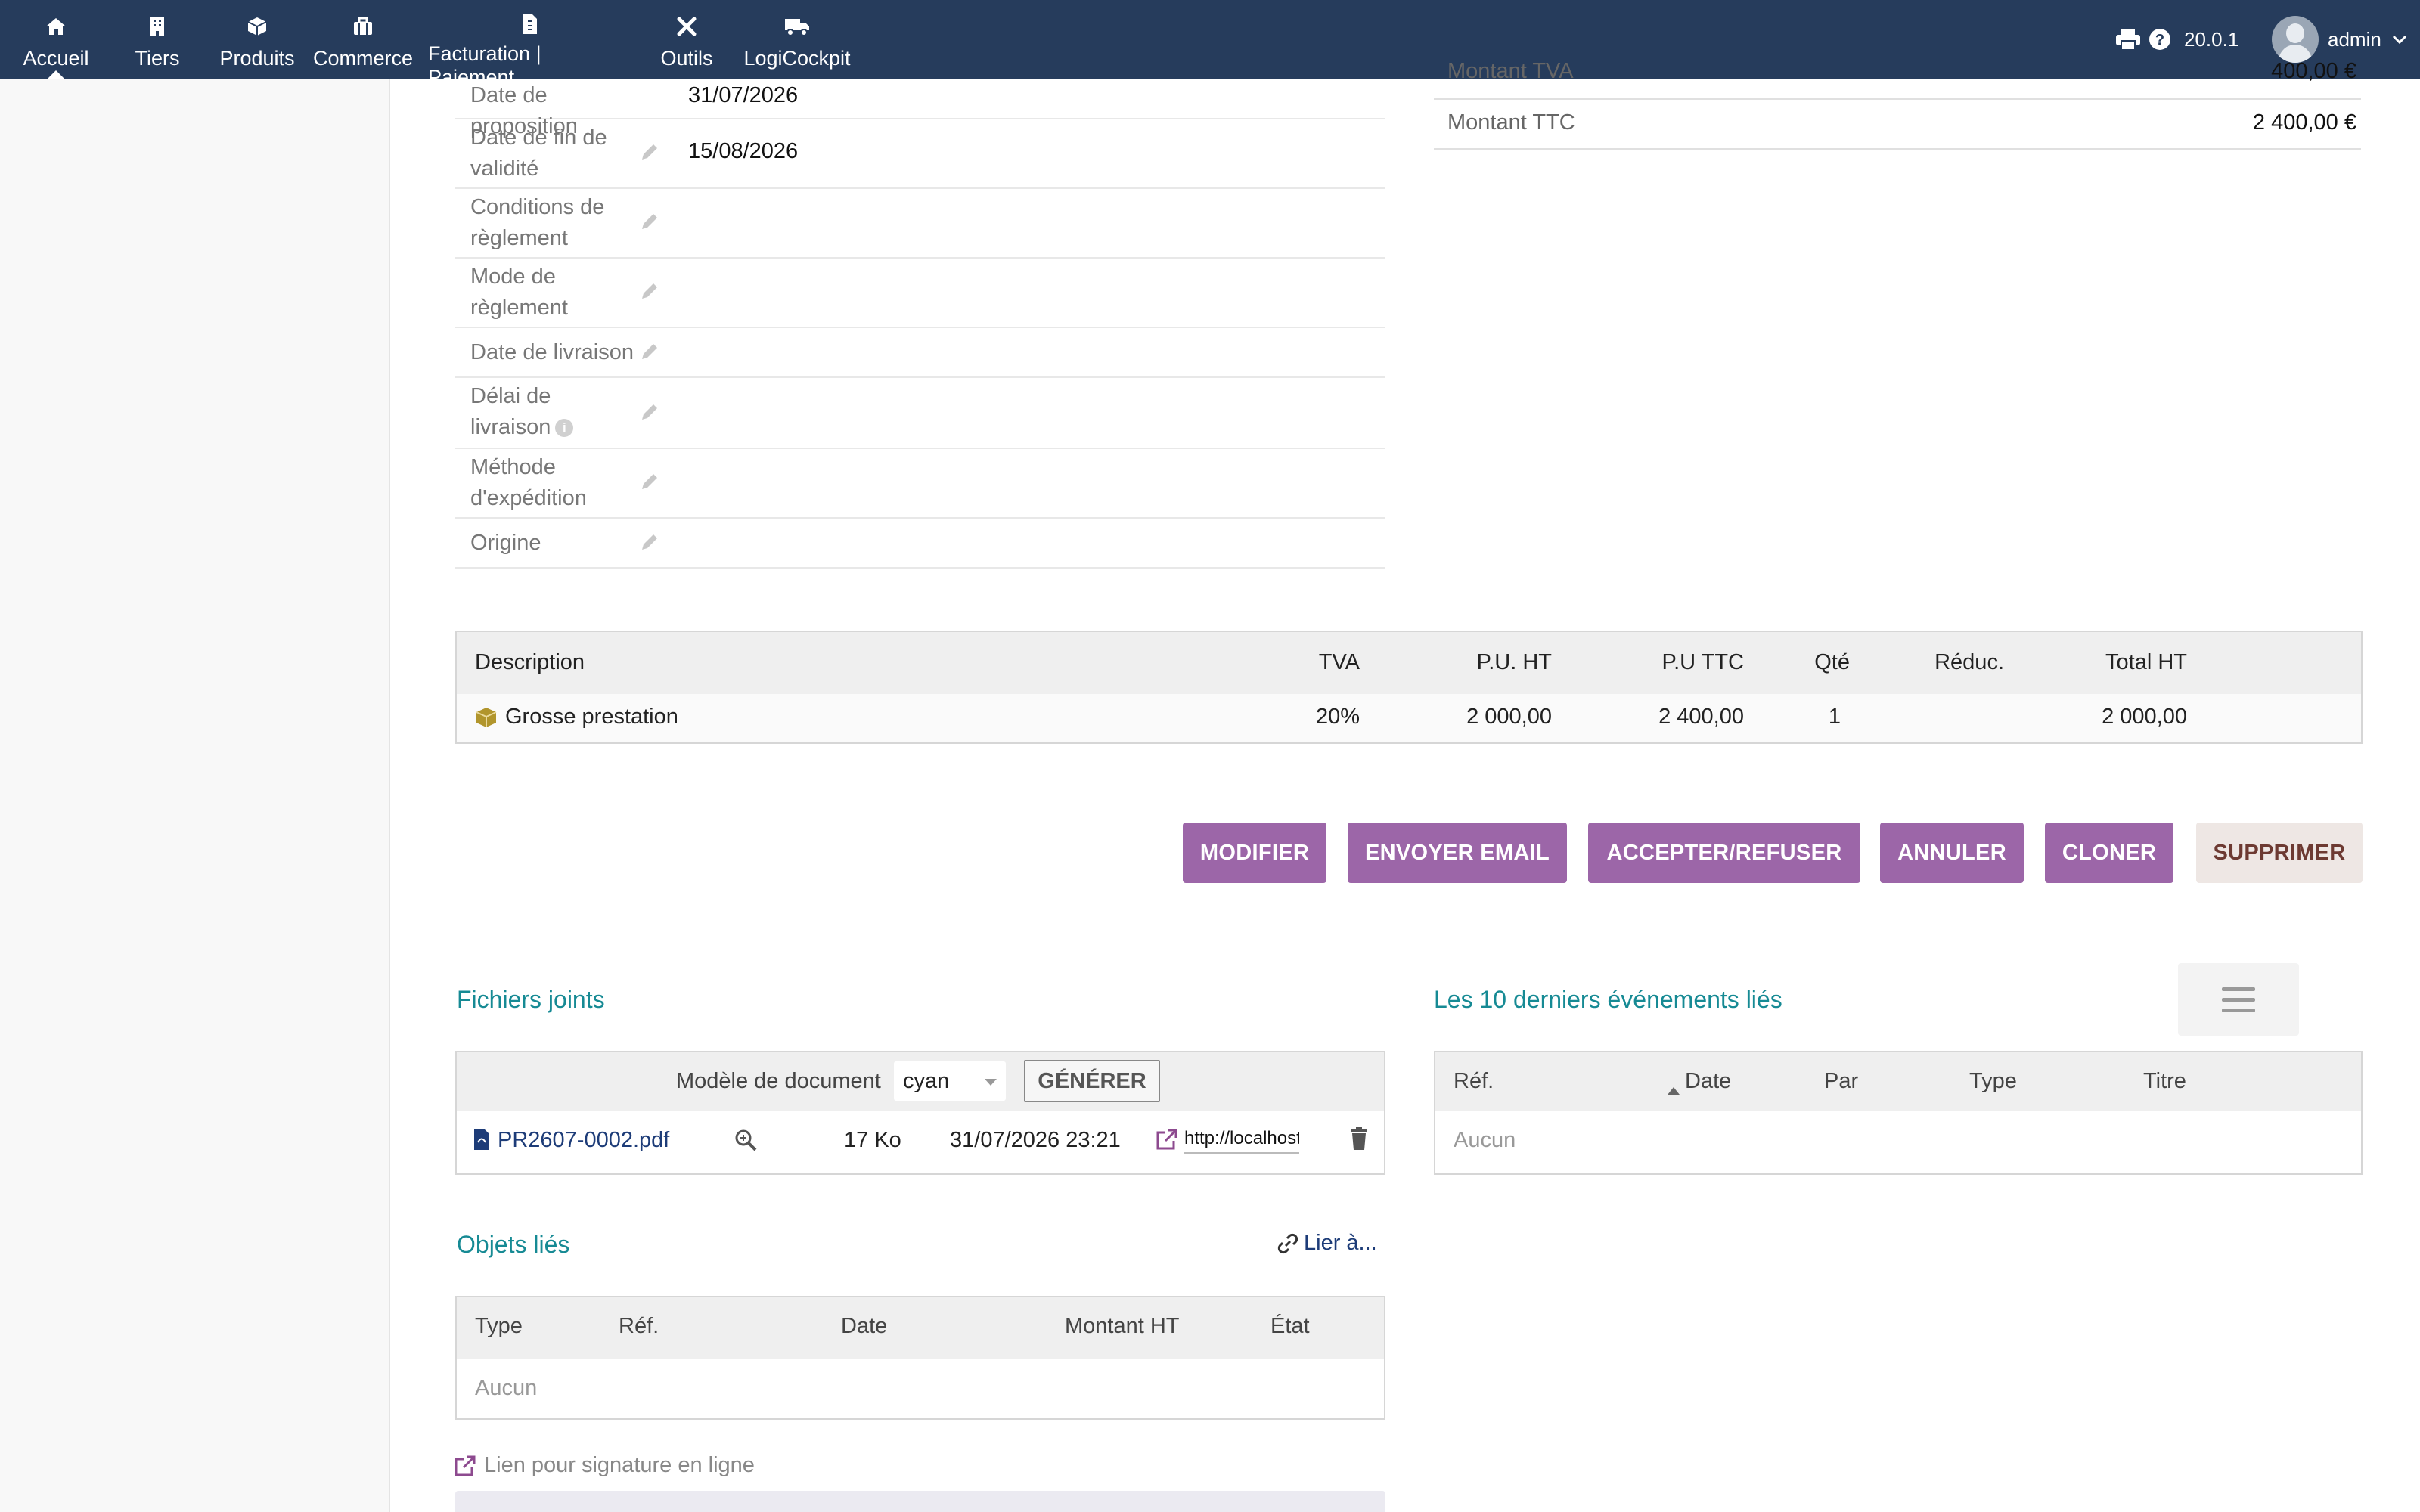 The height and width of the screenshot is (1512, 2420). I want to click on files-section-title: Fichiers joints, so click(531, 999).